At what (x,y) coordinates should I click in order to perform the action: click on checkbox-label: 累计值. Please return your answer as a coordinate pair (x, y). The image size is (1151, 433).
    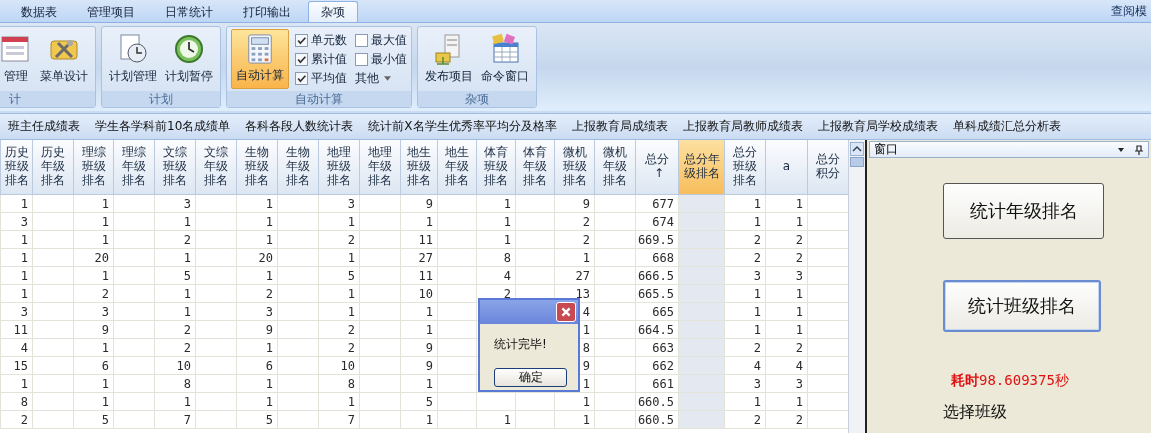
    Looking at the image, I should click on (329, 59).